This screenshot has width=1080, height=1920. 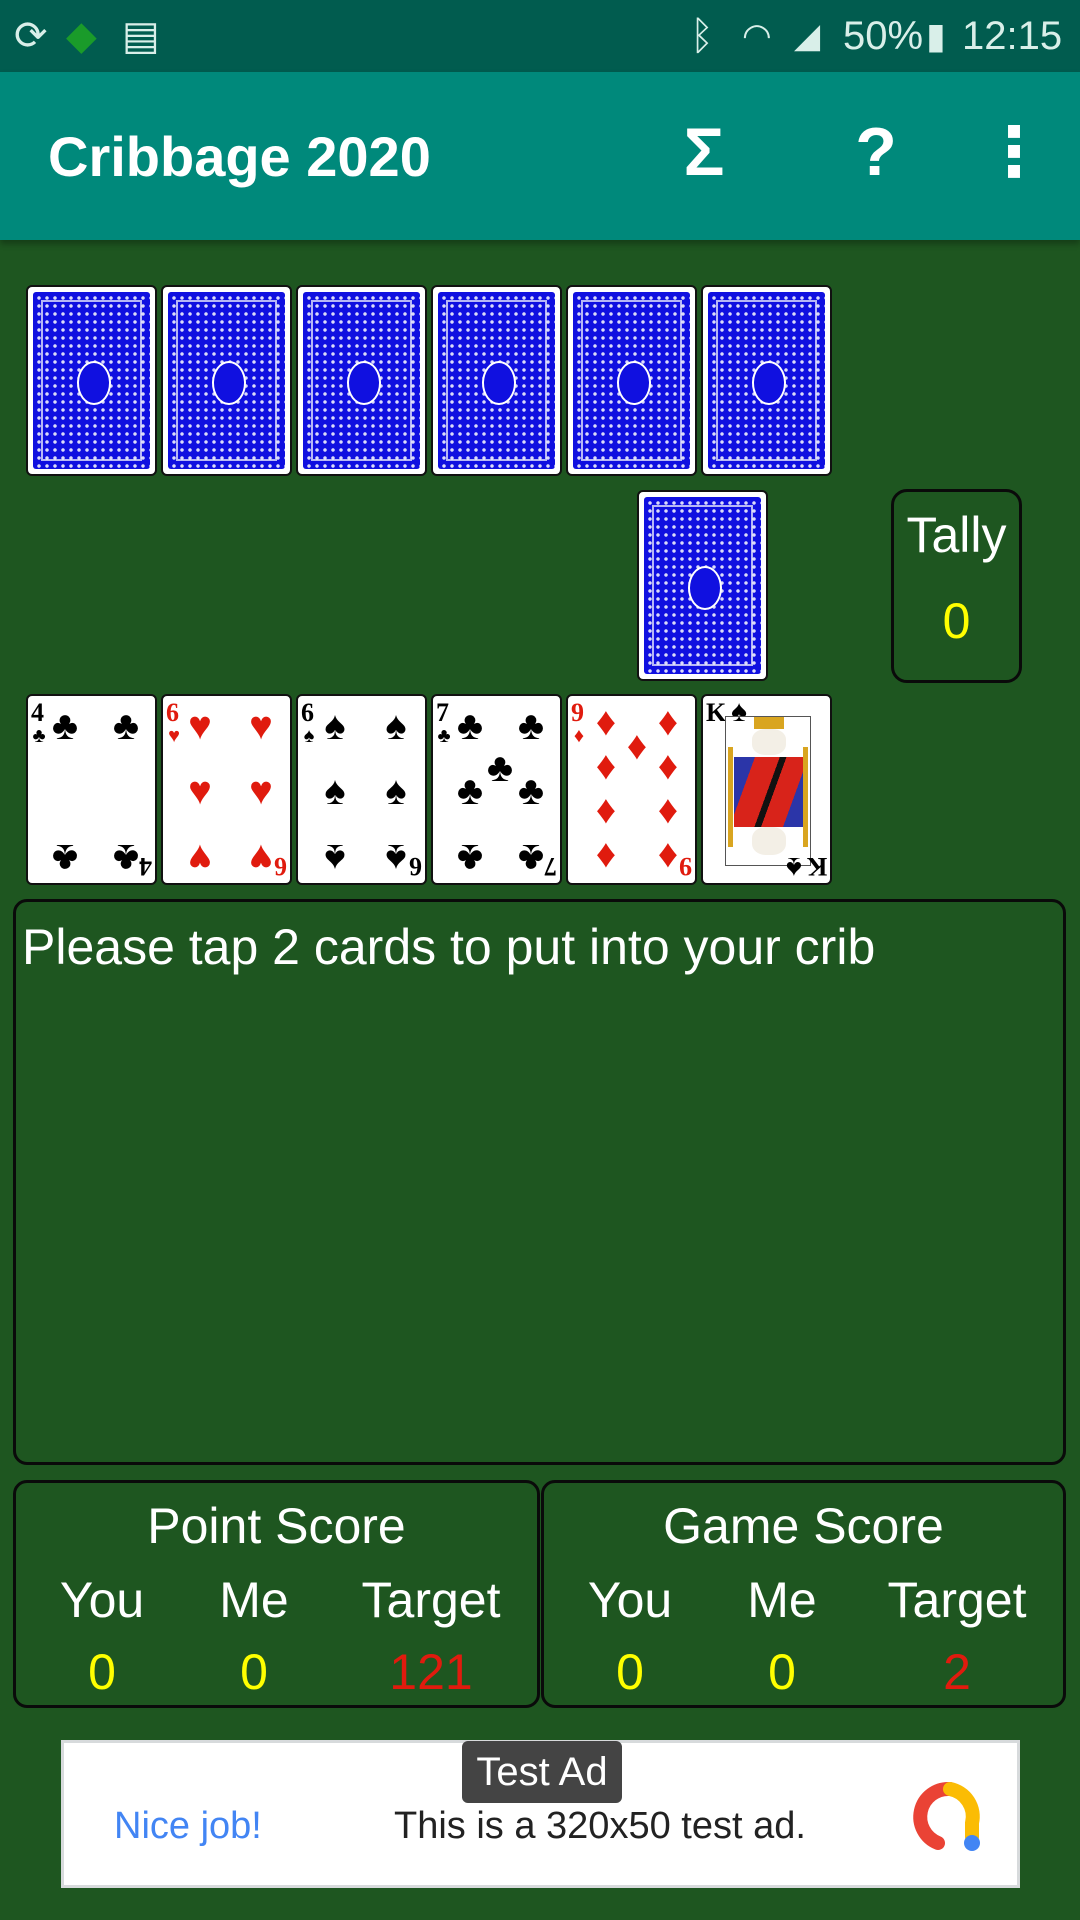 What do you see at coordinates (757, 36) in the screenshot?
I see `wifi-icon: ◠` at bounding box center [757, 36].